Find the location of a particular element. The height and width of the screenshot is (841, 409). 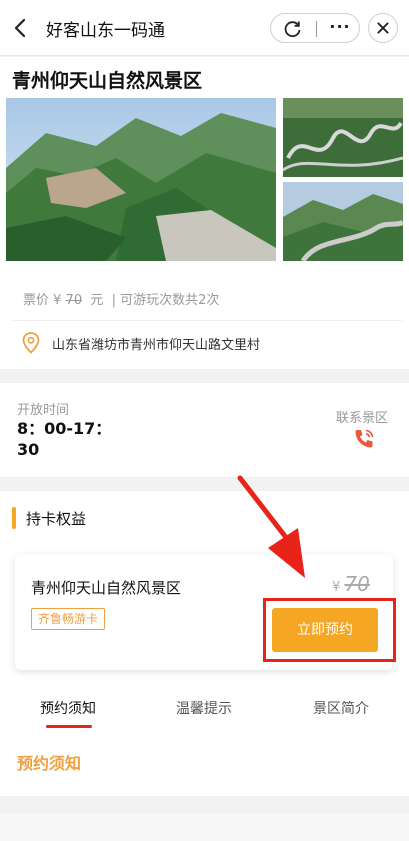

opening-hours-value: 8：00-17：30 is located at coordinates (64, 439).